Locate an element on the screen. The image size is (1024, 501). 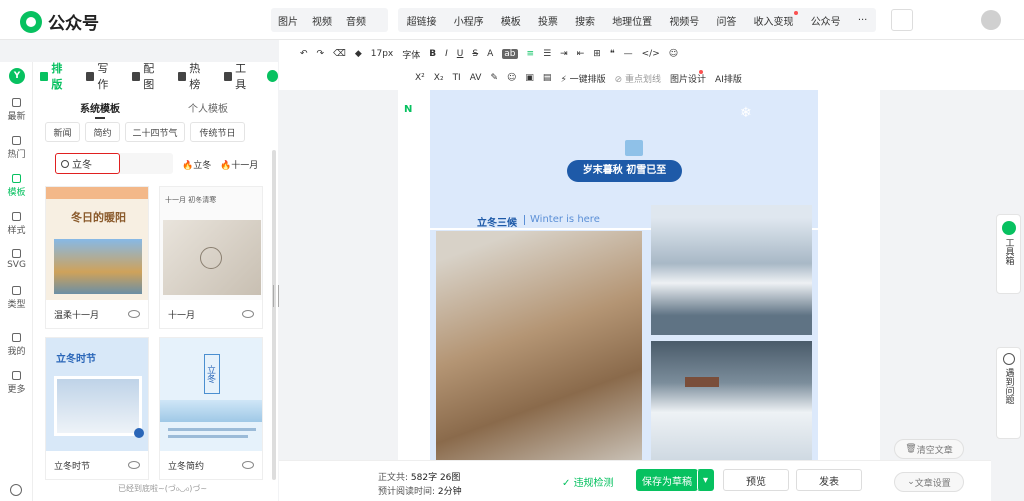
clear-article-button: 🗑 清空文章 is located at coordinates (929, 449).